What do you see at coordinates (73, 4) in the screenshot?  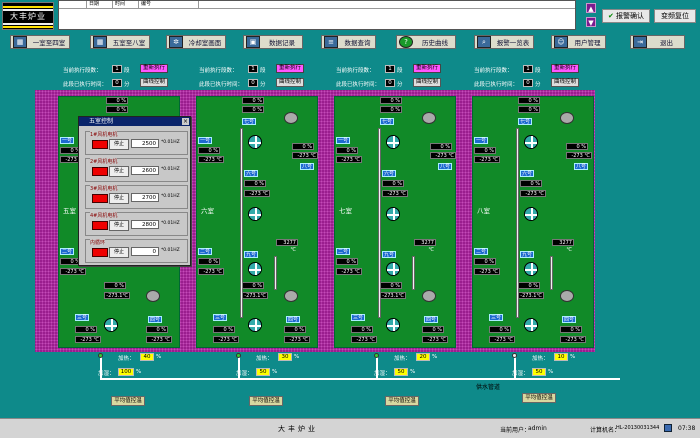 I see `alarm-col-blank` at bounding box center [73, 4].